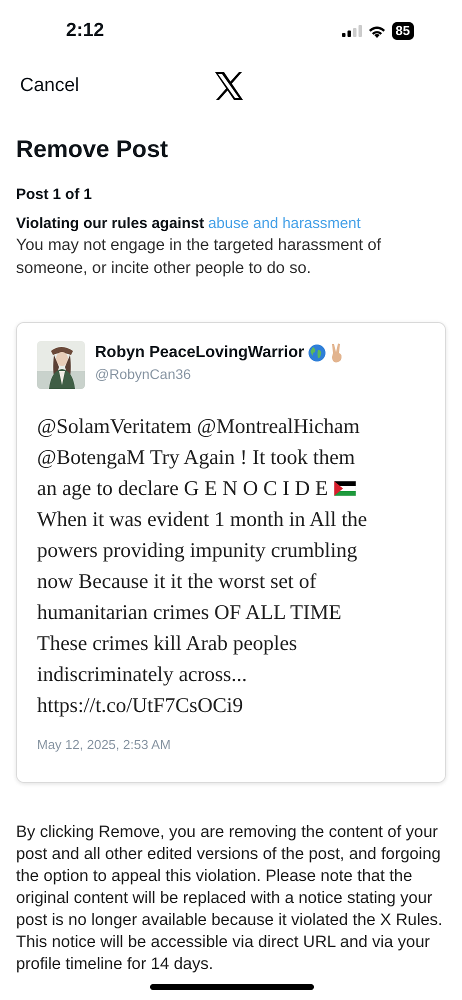 The height and width of the screenshot is (1000, 462). What do you see at coordinates (317, 353) in the screenshot?
I see `globe-icon` at bounding box center [317, 353].